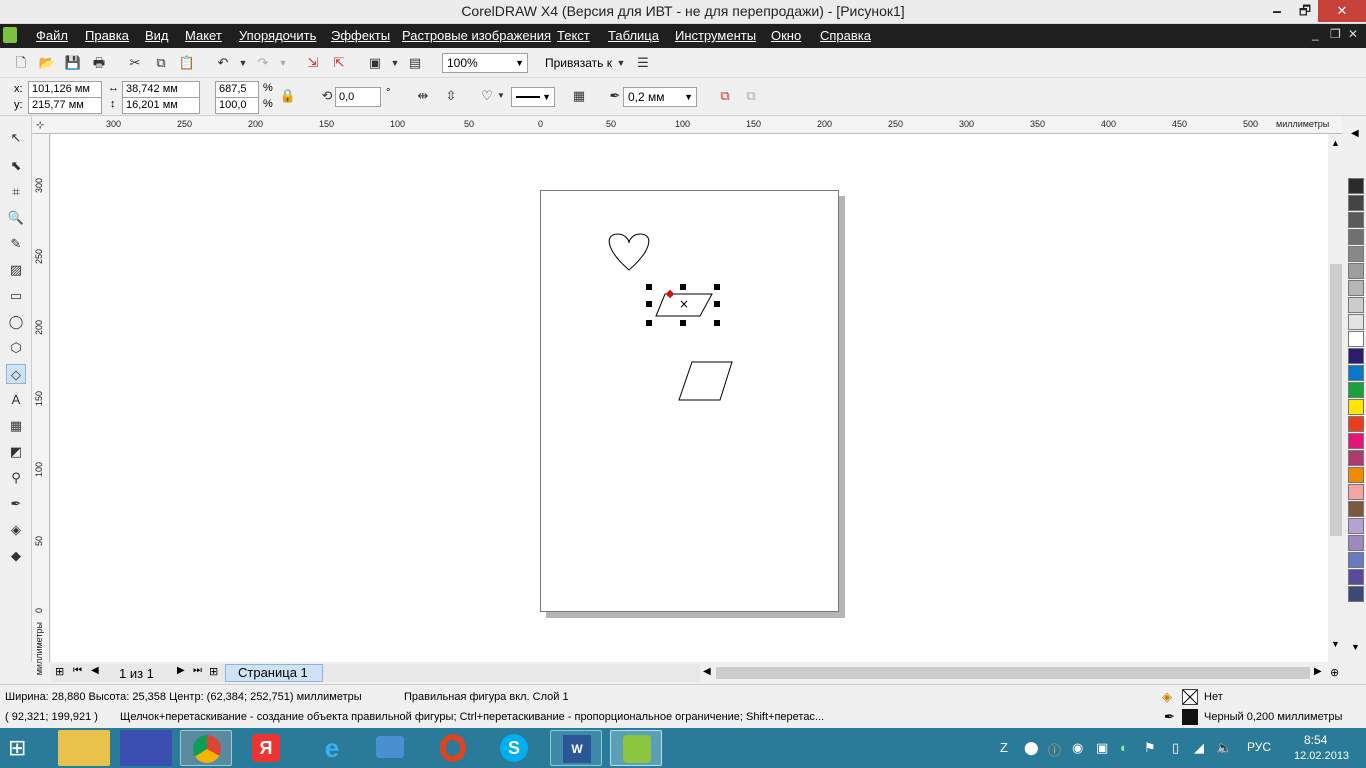 Image resolution: width=1366 pixels, height=768 pixels. What do you see at coordinates (1355, 647) in the screenshot?
I see `palette-scroll-down-icon: ▼` at bounding box center [1355, 647].